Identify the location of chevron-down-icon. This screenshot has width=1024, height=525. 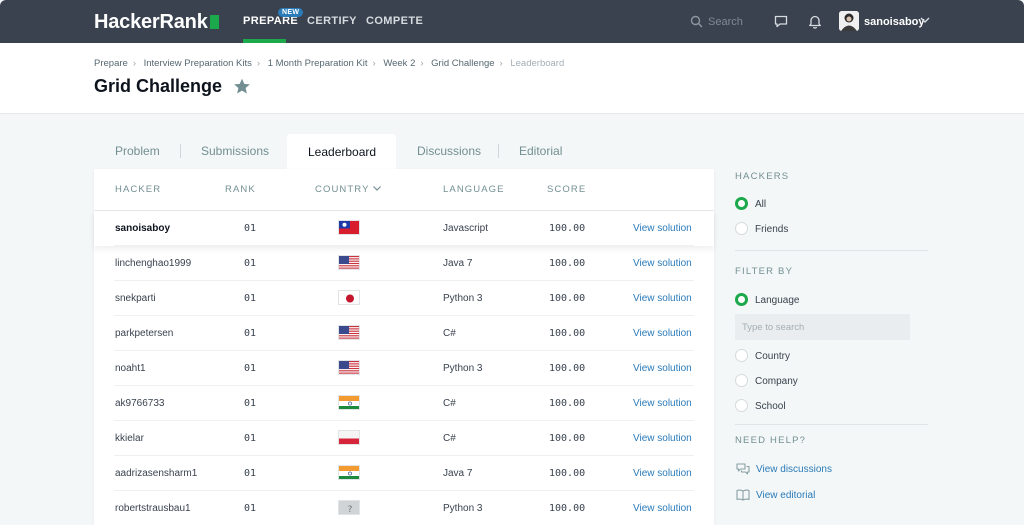
(925, 20).